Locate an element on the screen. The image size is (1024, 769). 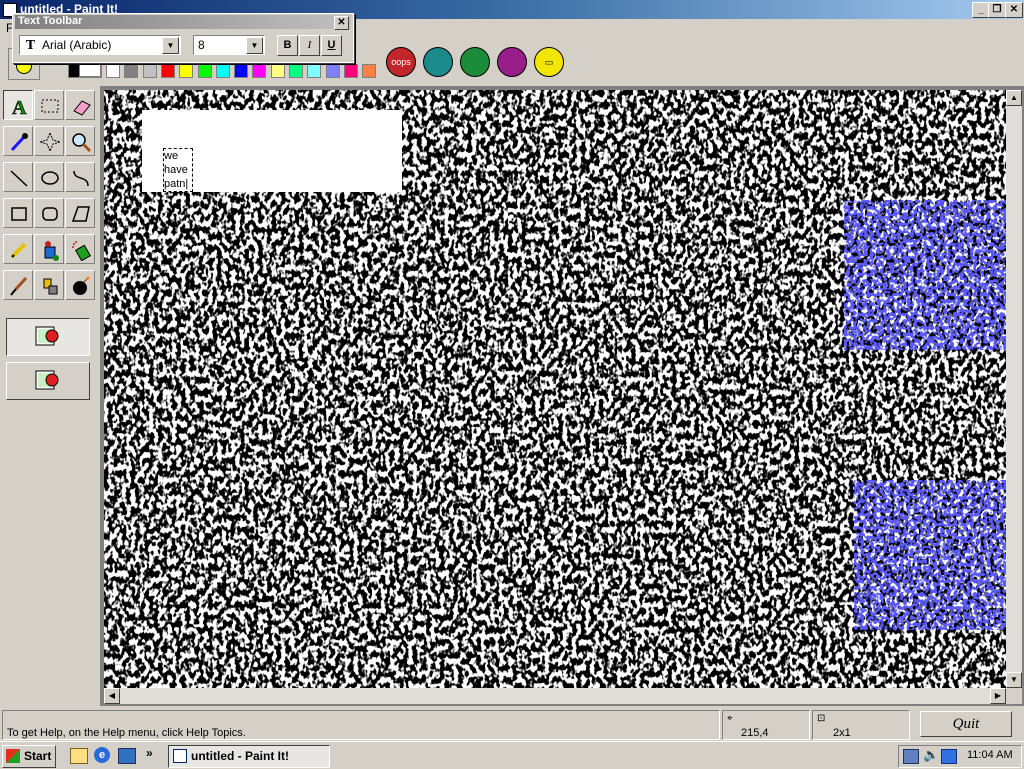
magnifier-icon is located at coordinates (82, 143).